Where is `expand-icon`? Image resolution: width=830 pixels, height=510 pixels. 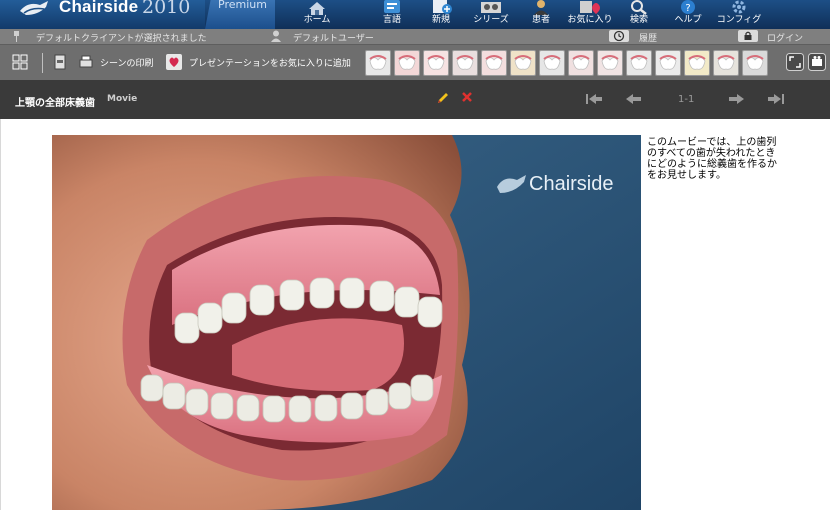 expand-icon is located at coordinates (795, 62).